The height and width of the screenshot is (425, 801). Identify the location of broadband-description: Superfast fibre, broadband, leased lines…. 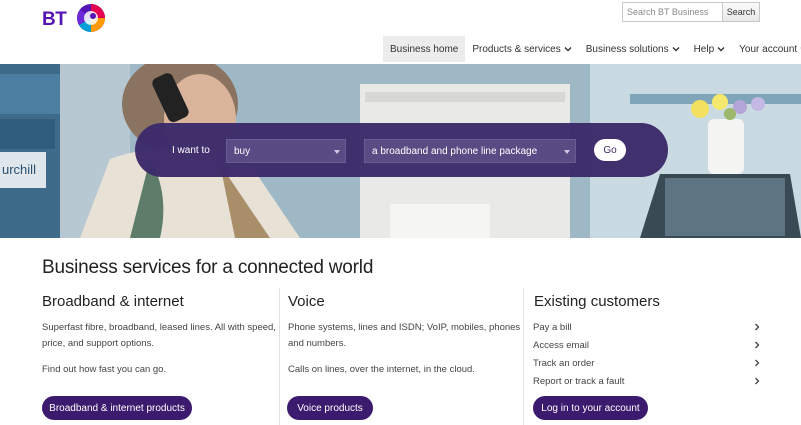
(159, 335).